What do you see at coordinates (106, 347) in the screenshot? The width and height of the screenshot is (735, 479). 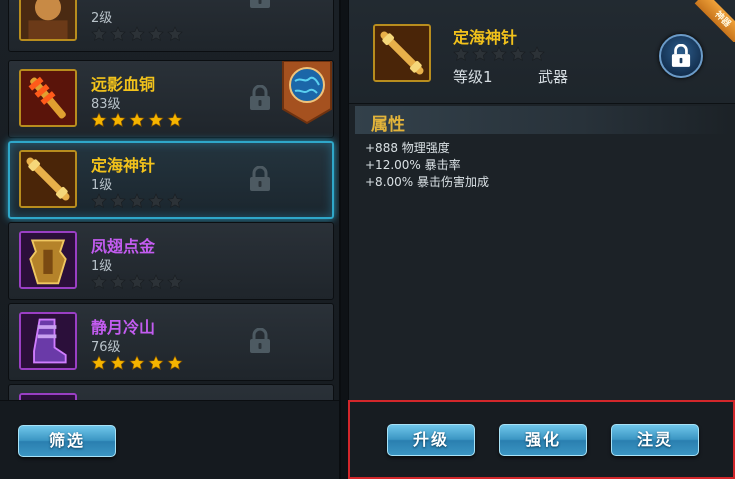 I see `item-level: 76级` at bounding box center [106, 347].